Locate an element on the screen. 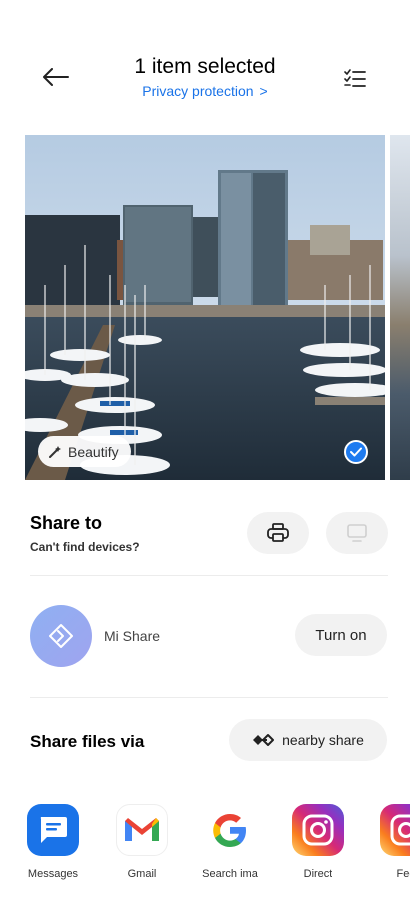  selected-checkbox is located at coordinates (356, 452).